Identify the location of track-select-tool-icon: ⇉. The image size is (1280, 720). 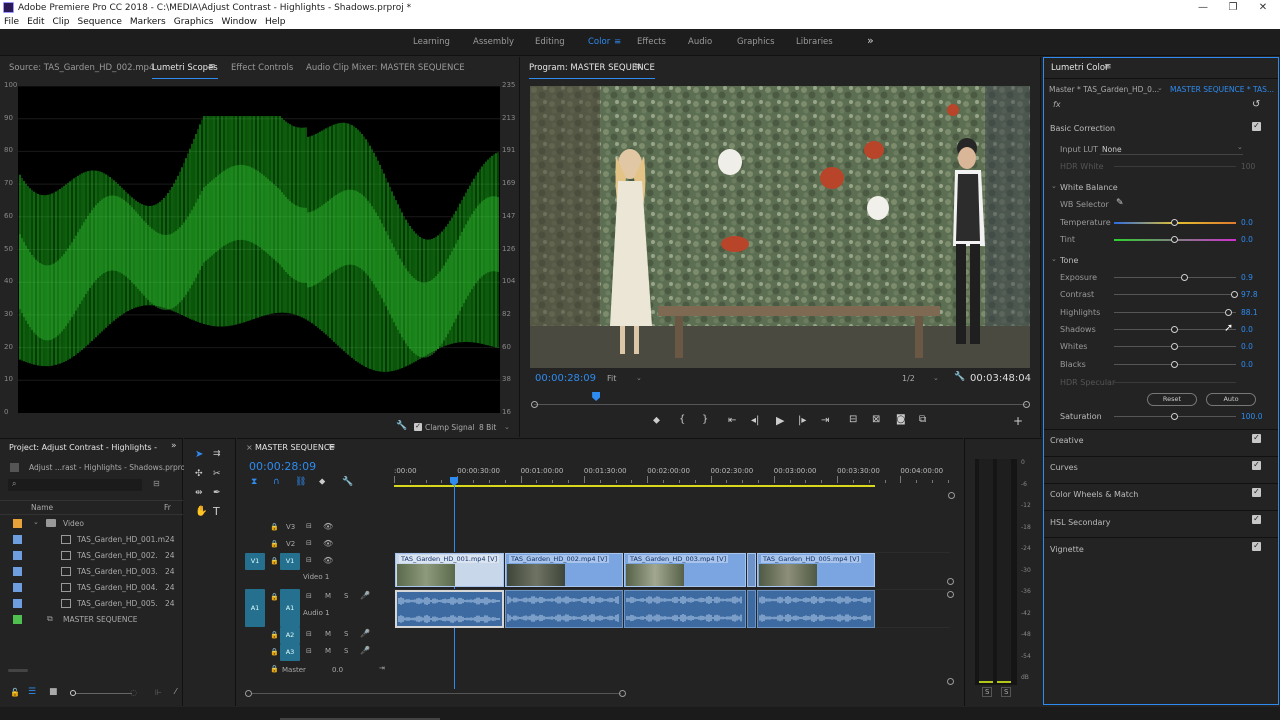
(217, 454).